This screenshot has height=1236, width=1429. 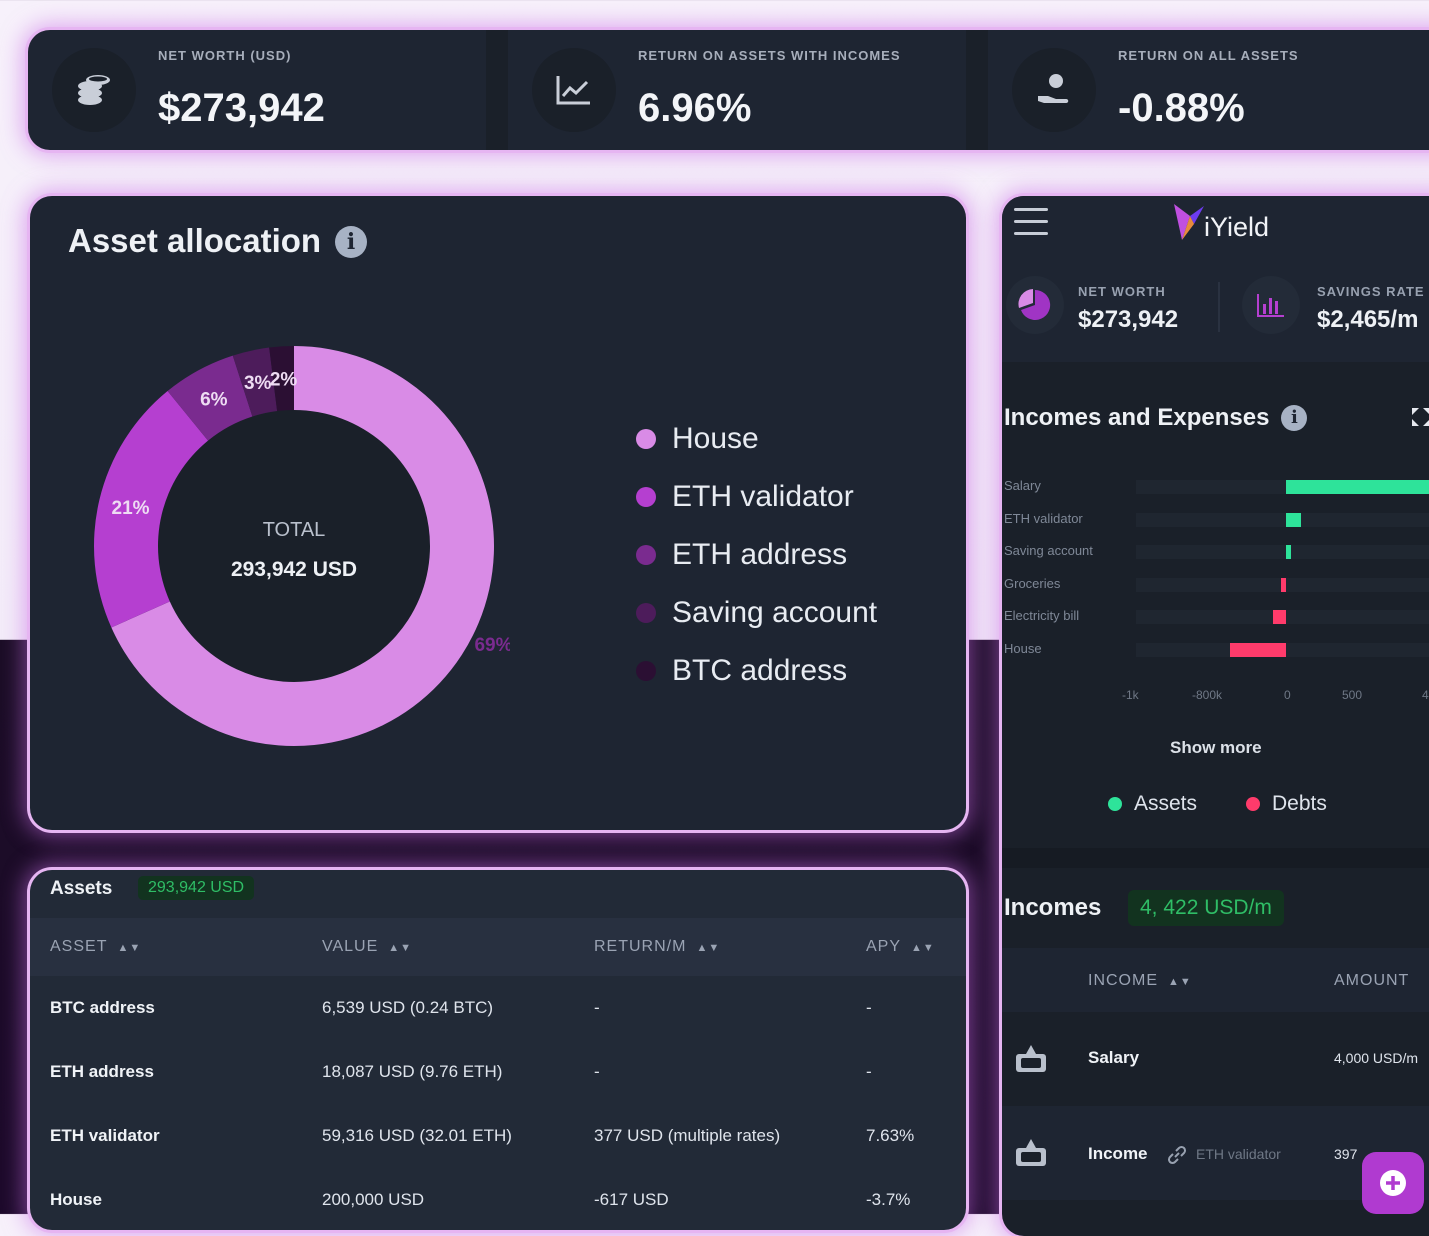 I want to click on incomes-title: Incomes, so click(x=1053, y=907).